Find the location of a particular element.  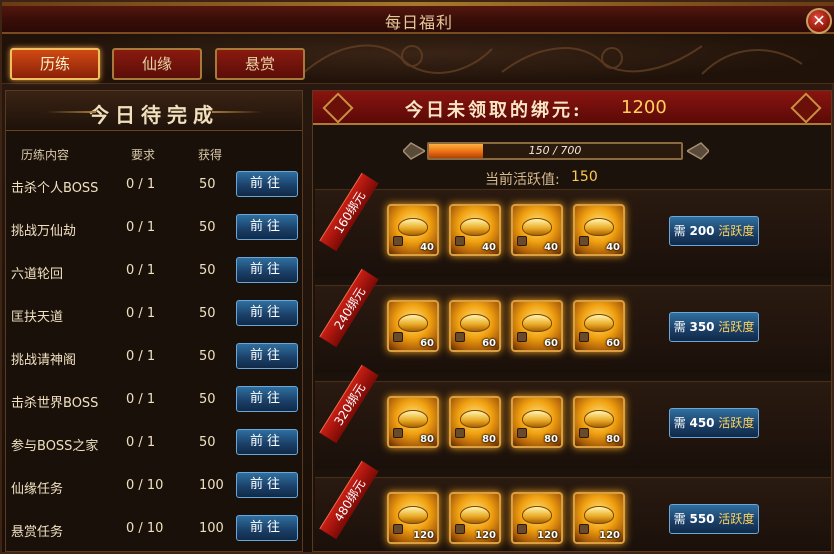

claim-button: 需 200 活跃度 is located at coordinates (714, 231).